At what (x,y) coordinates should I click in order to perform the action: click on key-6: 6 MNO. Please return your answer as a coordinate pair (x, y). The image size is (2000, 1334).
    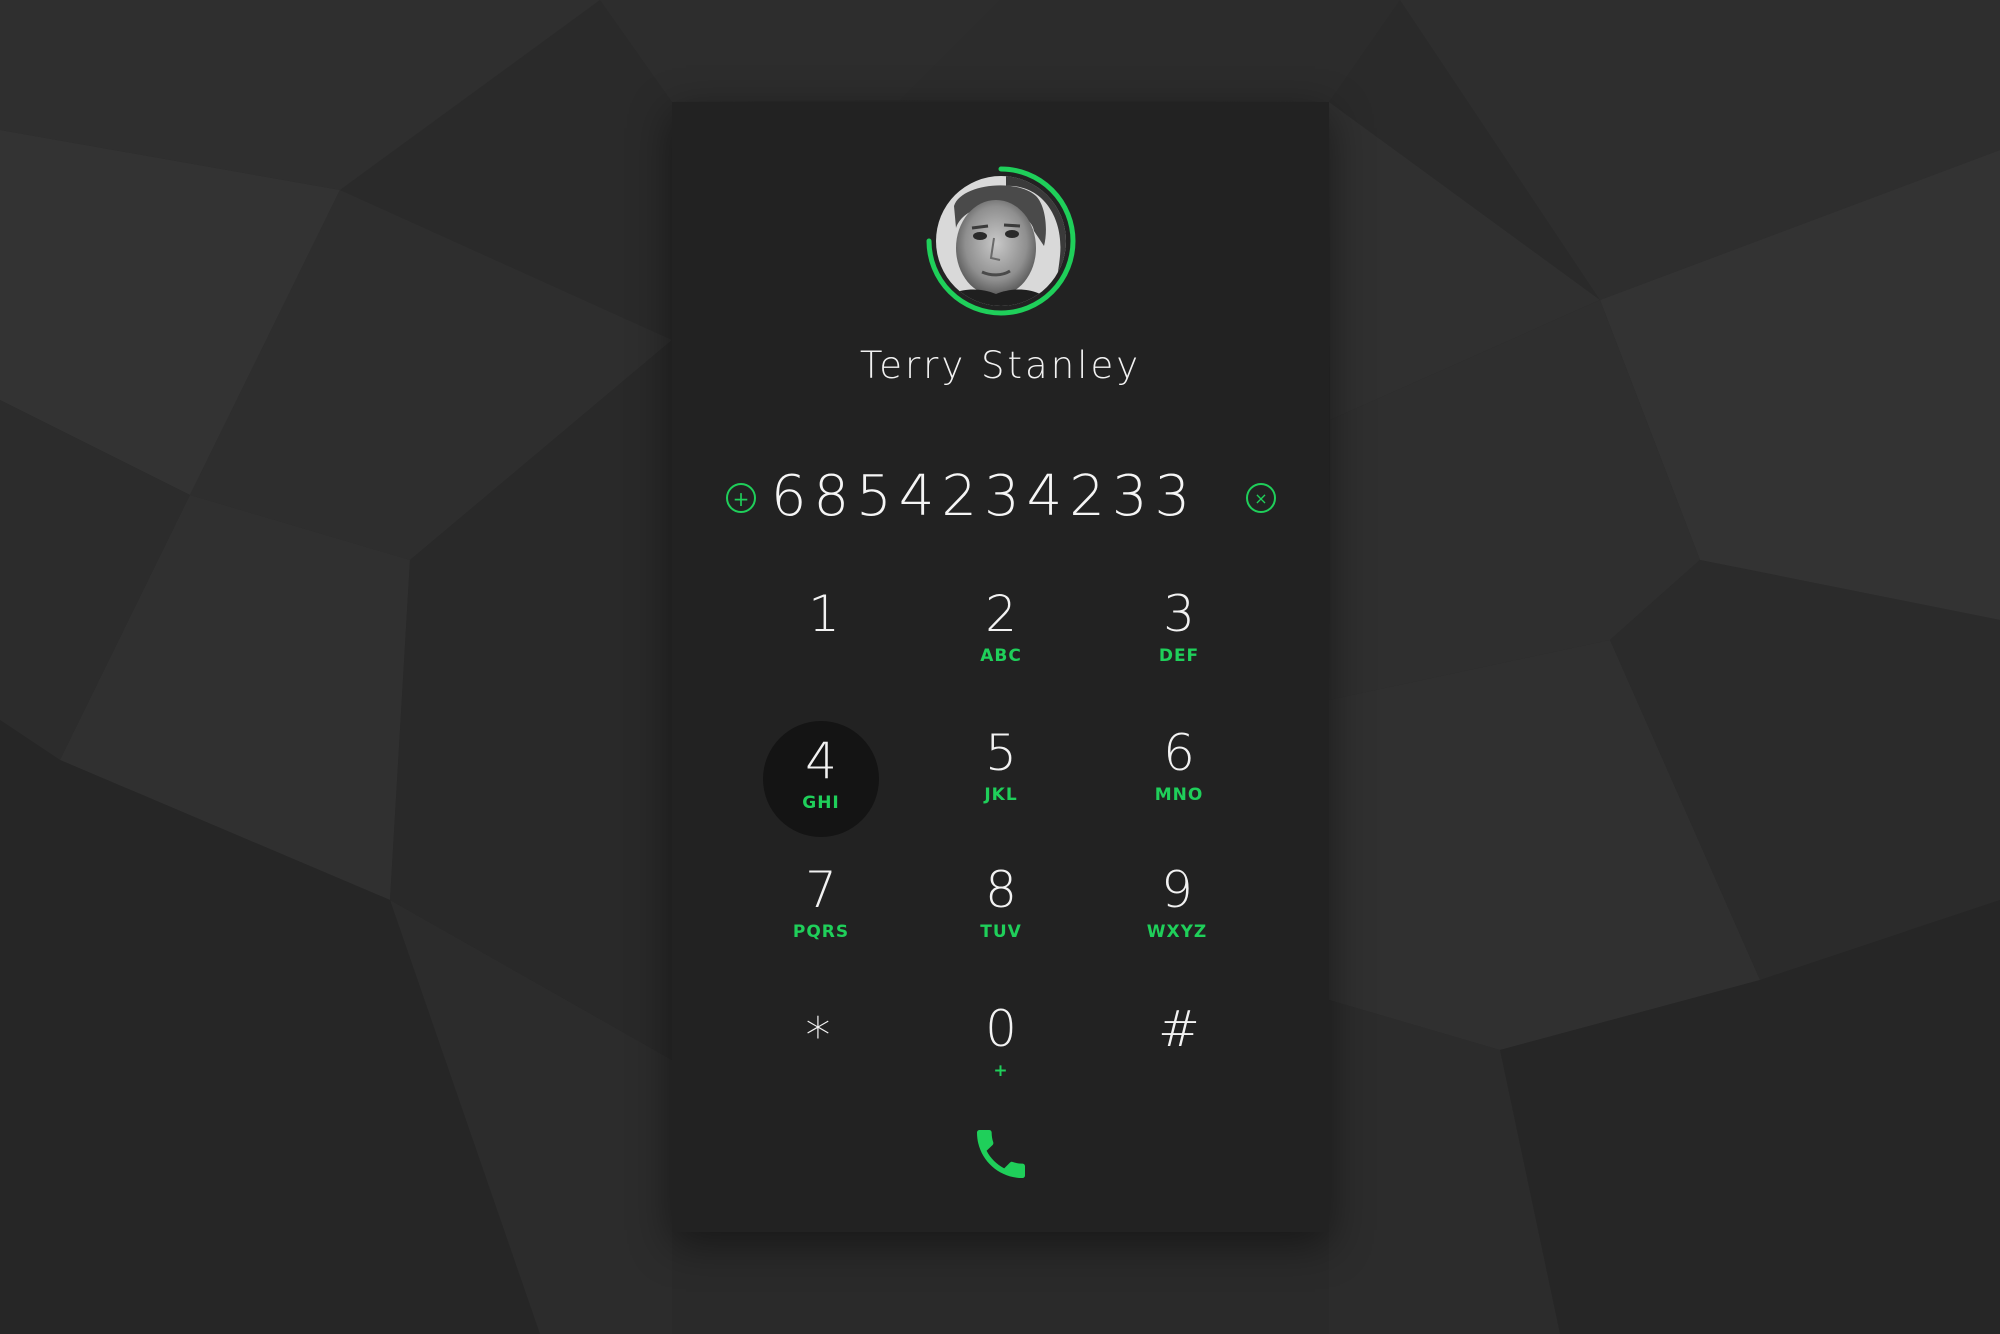
    Looking at the image, I should click on (1179, 771).